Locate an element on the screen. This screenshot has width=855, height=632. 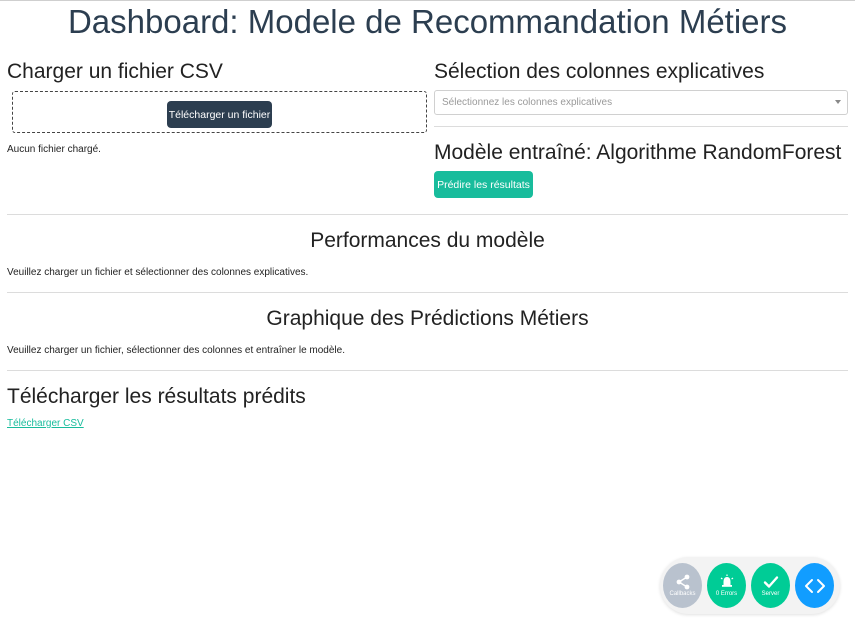
predict-button: Prédire les résultats is located at coordinates (483, 184).